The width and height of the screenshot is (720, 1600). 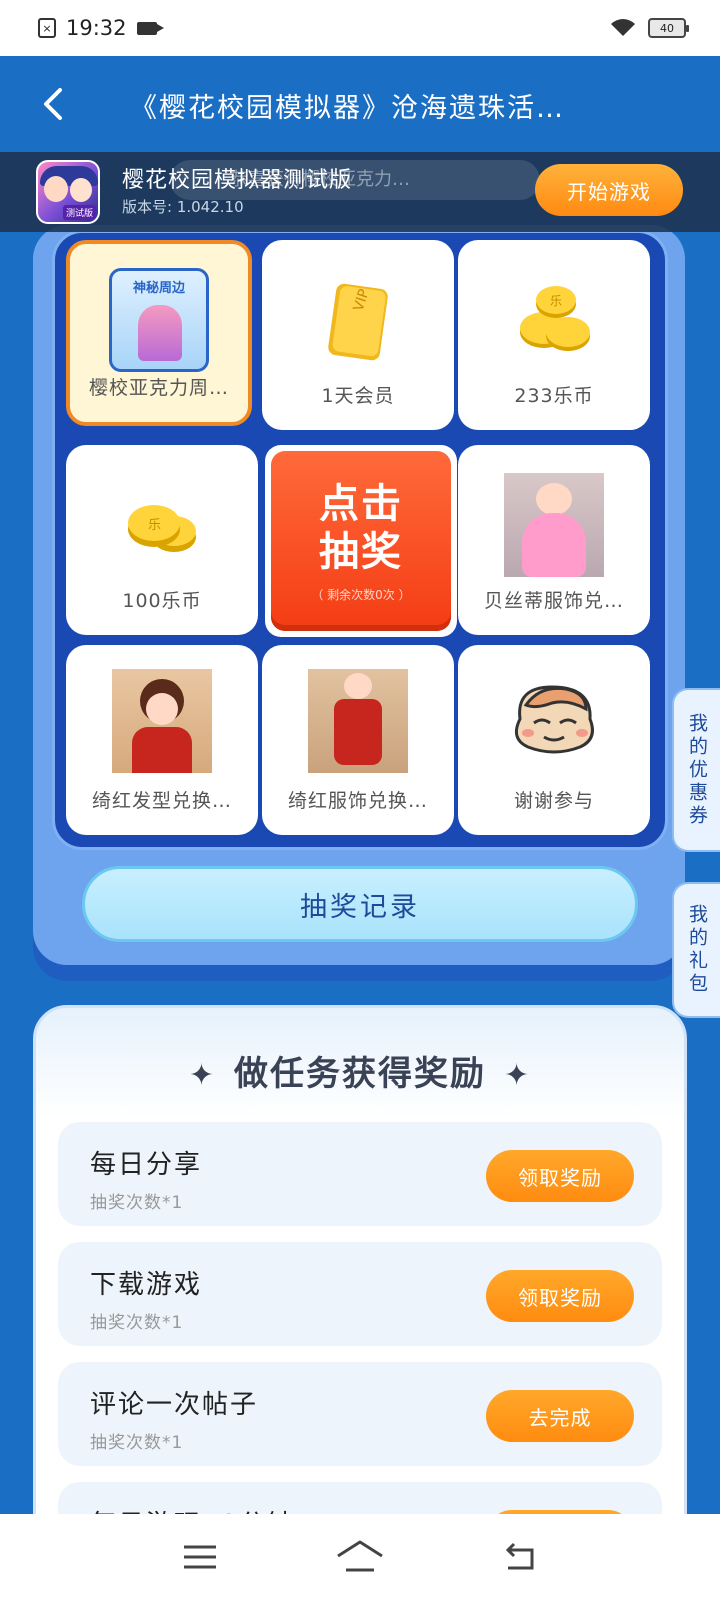 I want to click on draw-remaining: （ 剩余次数0次 ）, so click(x=361, y=594).